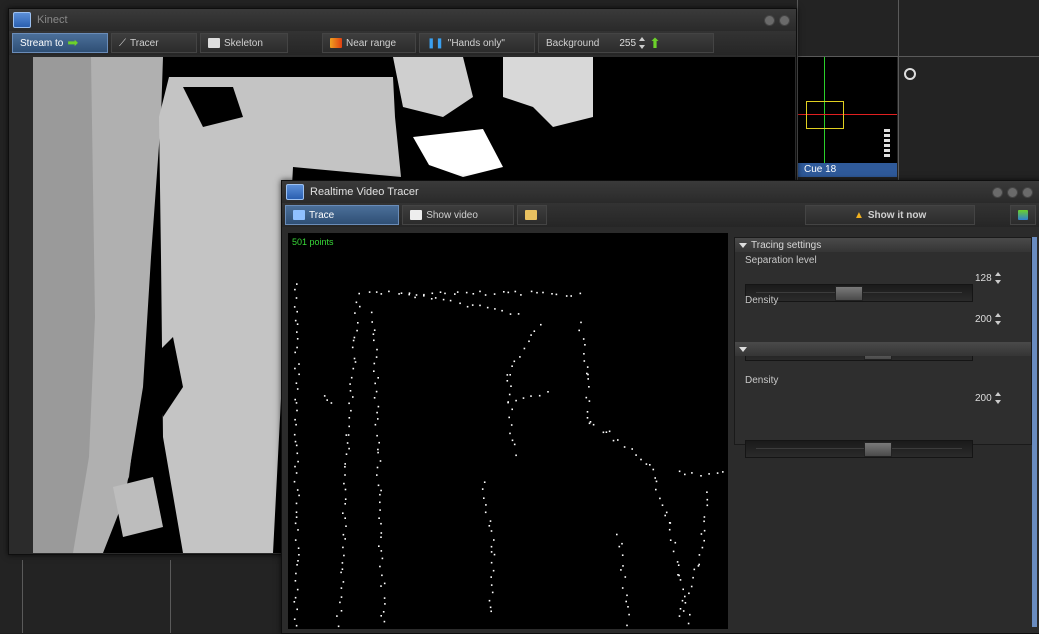  I want to click on collapse-arrow-icon, so click(743, 349).